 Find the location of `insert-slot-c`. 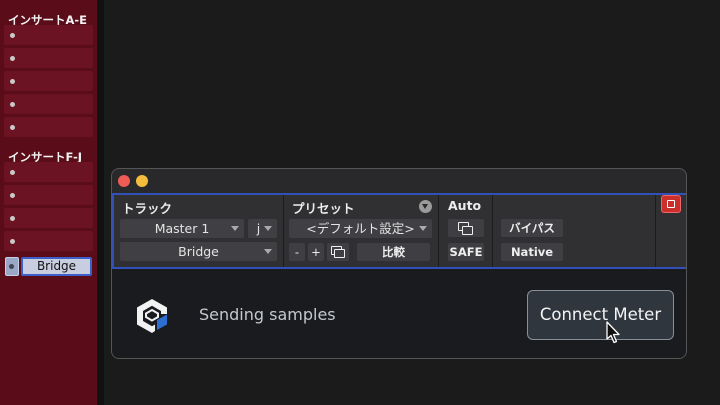

insert-slot-c is located at coordinates (48, 81).